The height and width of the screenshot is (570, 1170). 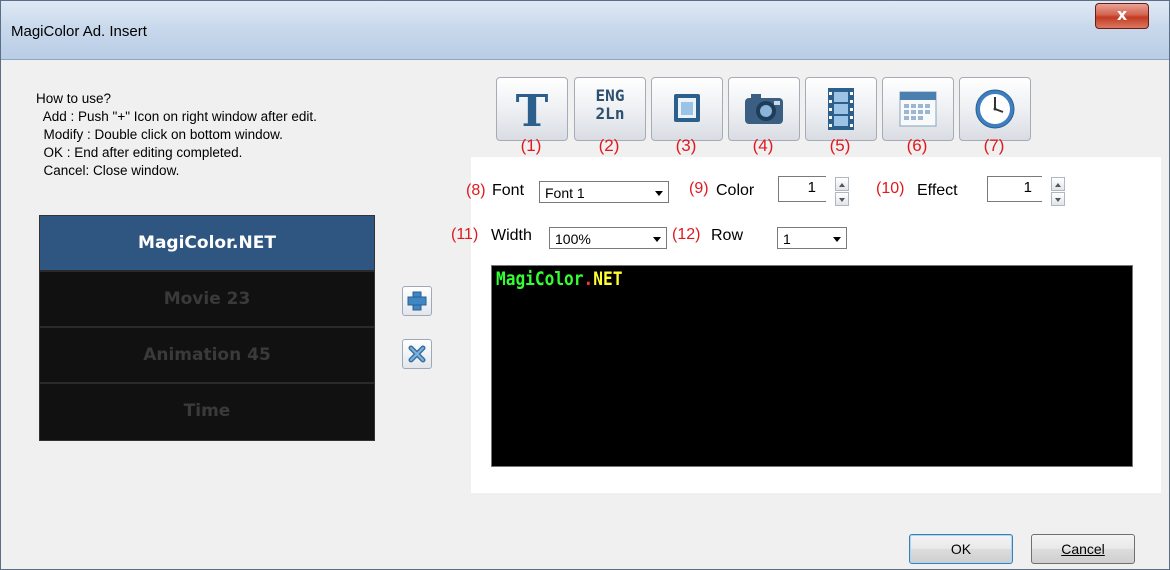 I want to click on color-number: (9), so click(x=699, y=188).